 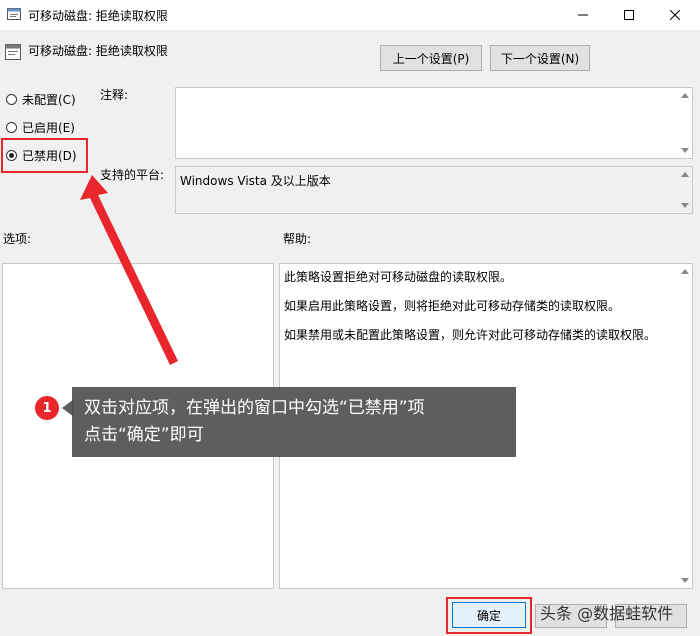 What do you see at coordinates (47, 408) in the screenshot?
I see `step-number-badge: 1` at bounding box center [47, 408].